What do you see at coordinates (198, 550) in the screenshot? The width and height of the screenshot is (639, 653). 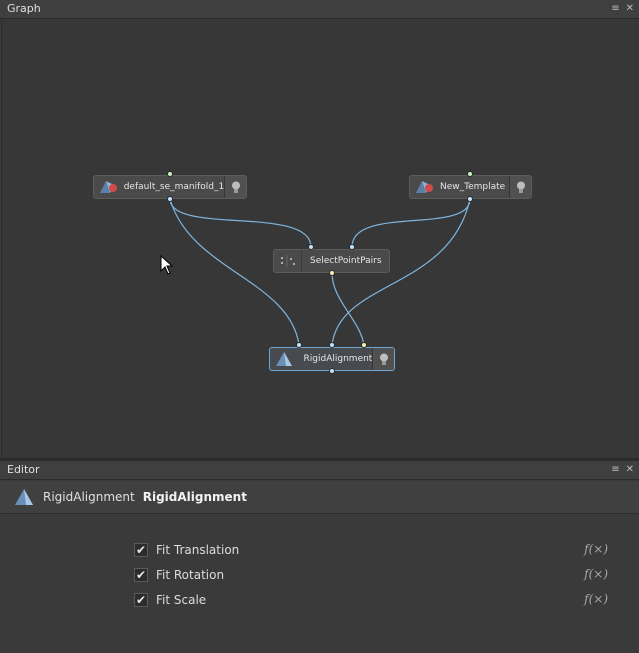 I see `param-label: Fit Translation` at bounding box center [198, 550].